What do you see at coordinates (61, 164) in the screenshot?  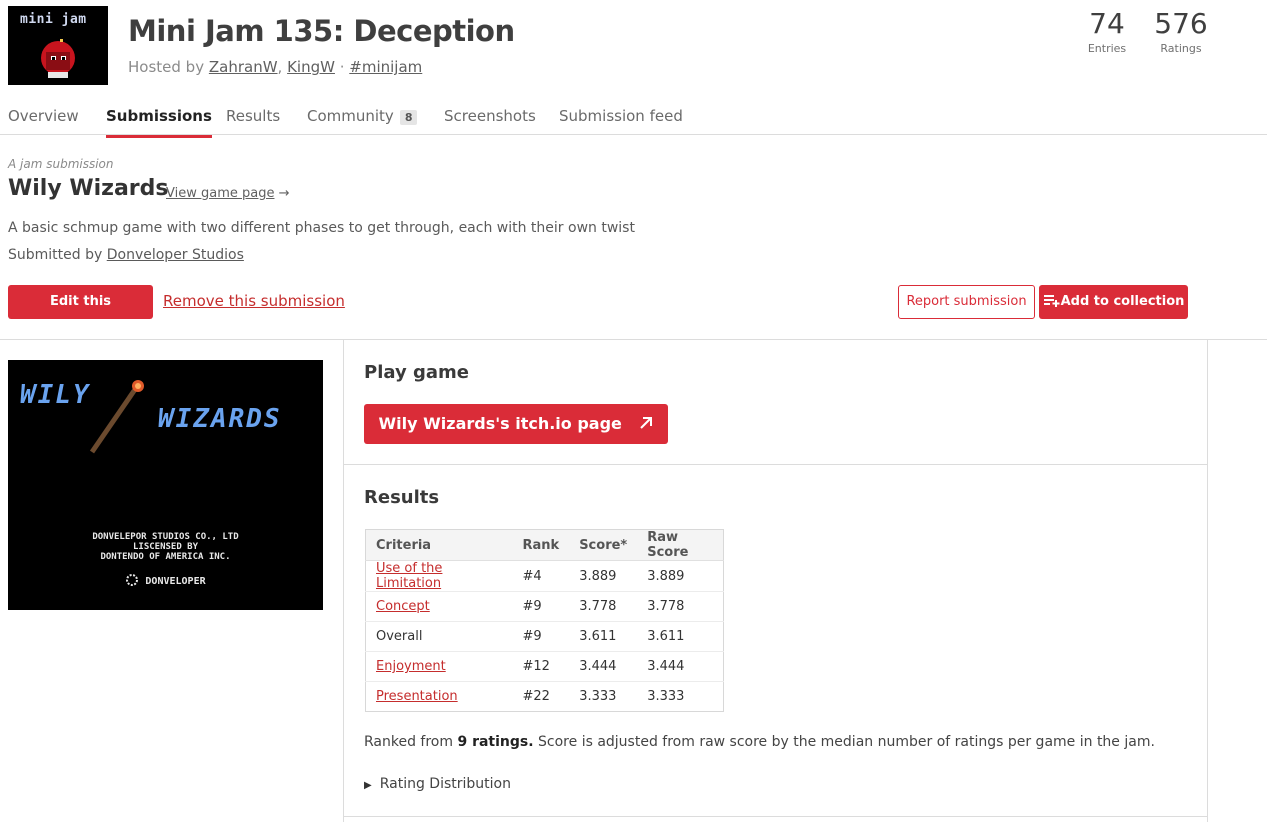 I see `submission-kicker: A jam submission` at bounding box center [61, 164].